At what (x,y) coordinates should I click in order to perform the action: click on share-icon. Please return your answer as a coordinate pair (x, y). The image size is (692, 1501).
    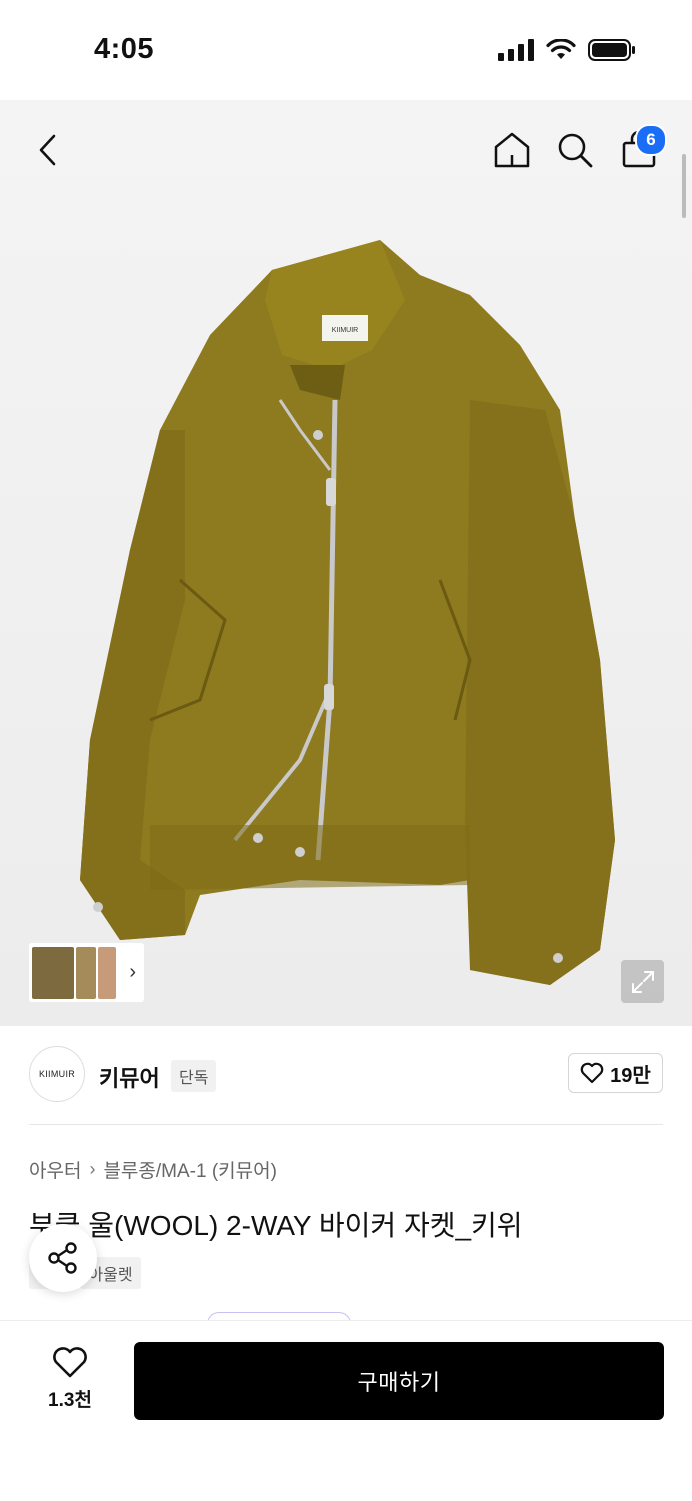
    Looking at the image, I should click on (62, 1258).